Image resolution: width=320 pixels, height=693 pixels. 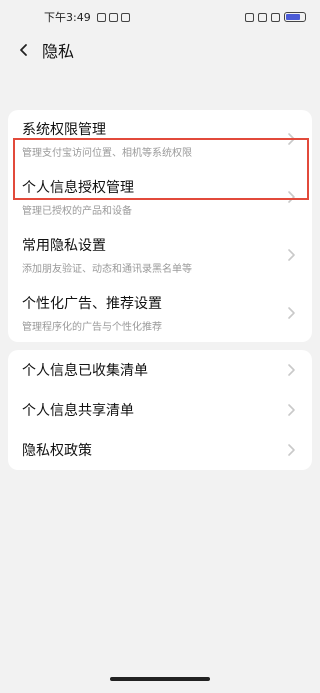 What do you see at coordinates (249, 17) in the screenshot?
I see `alarm-icon` at bounding box center [249, 17].